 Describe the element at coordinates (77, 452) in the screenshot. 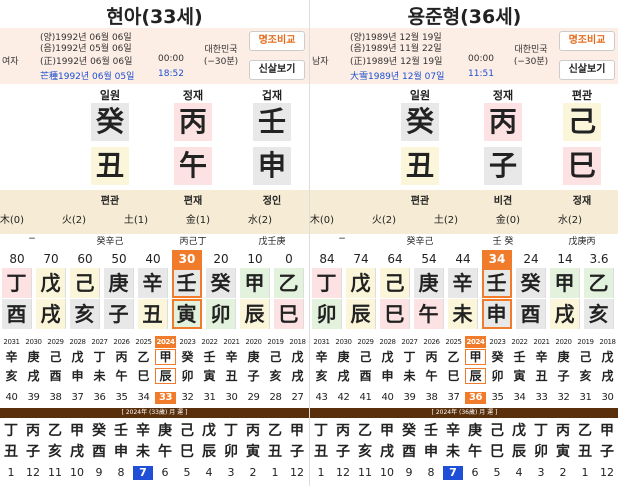

I see `month-branch: 戌` at that location.